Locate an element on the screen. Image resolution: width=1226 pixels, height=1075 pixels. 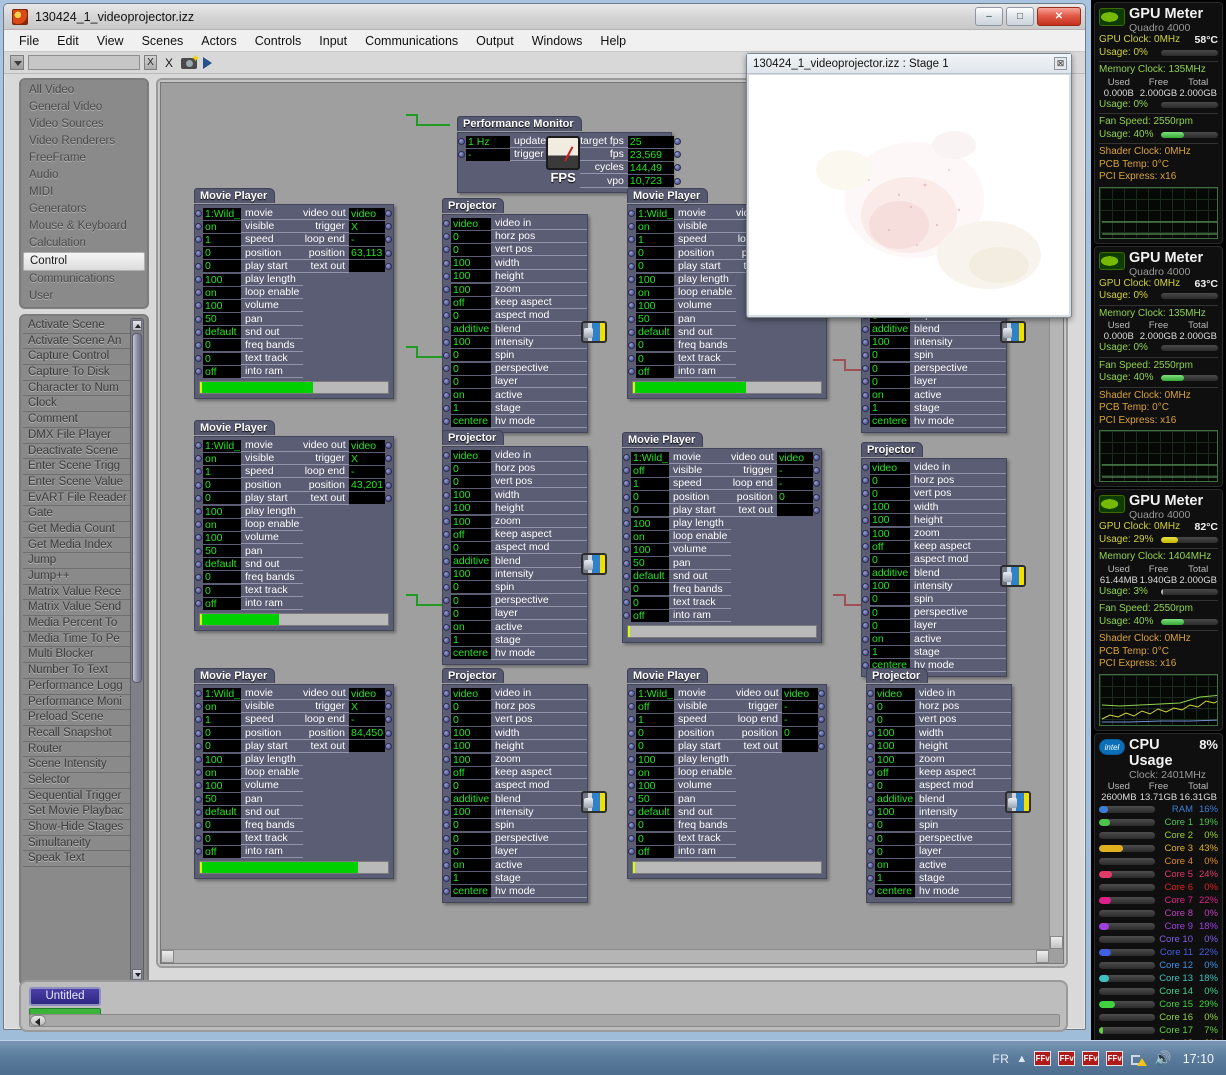
param-row: 1 stage is located at coordinates (939, 878).